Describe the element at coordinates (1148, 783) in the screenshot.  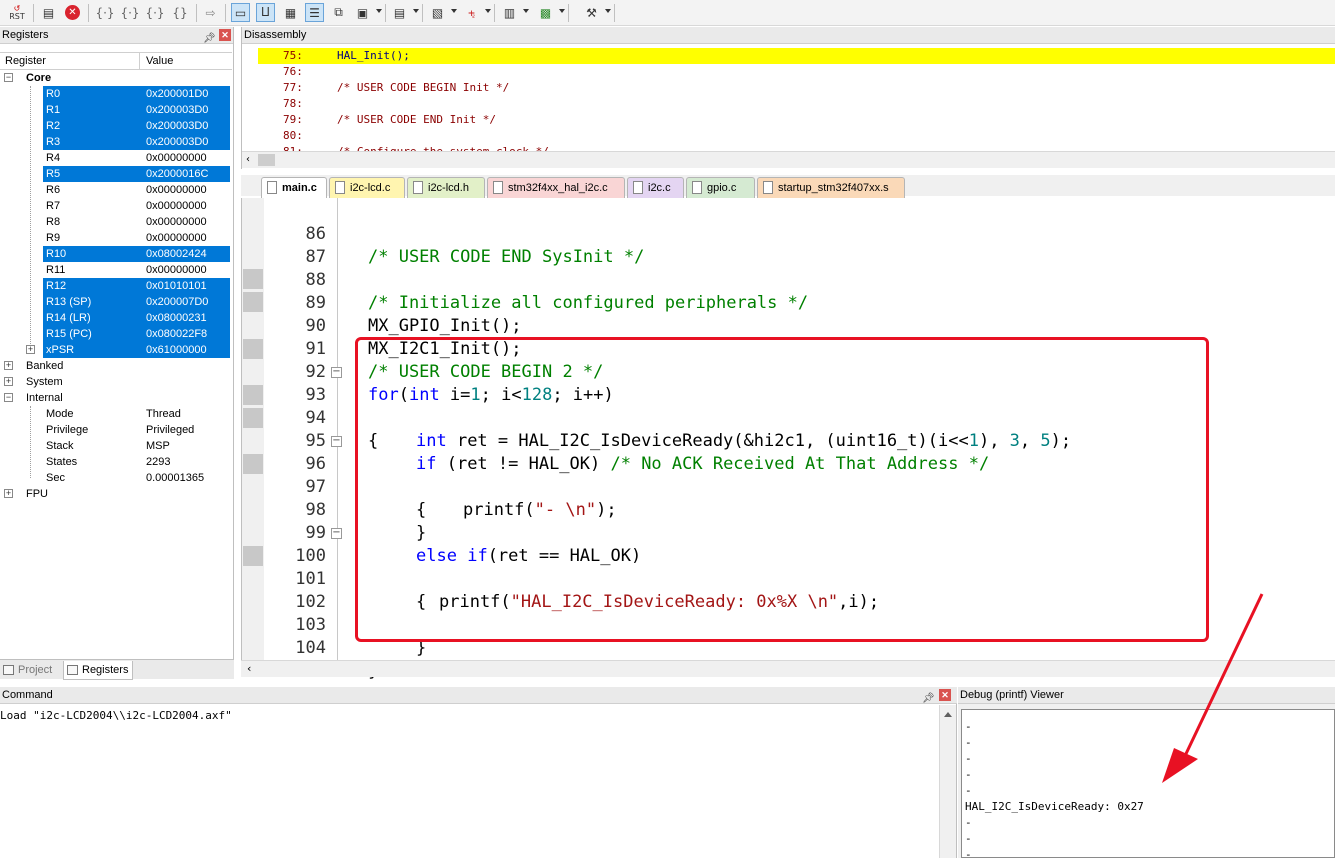
I see `debug-output-area: - - - - - HAL_I2C_IsDeviceReady: 0x27 - - -` at that location.